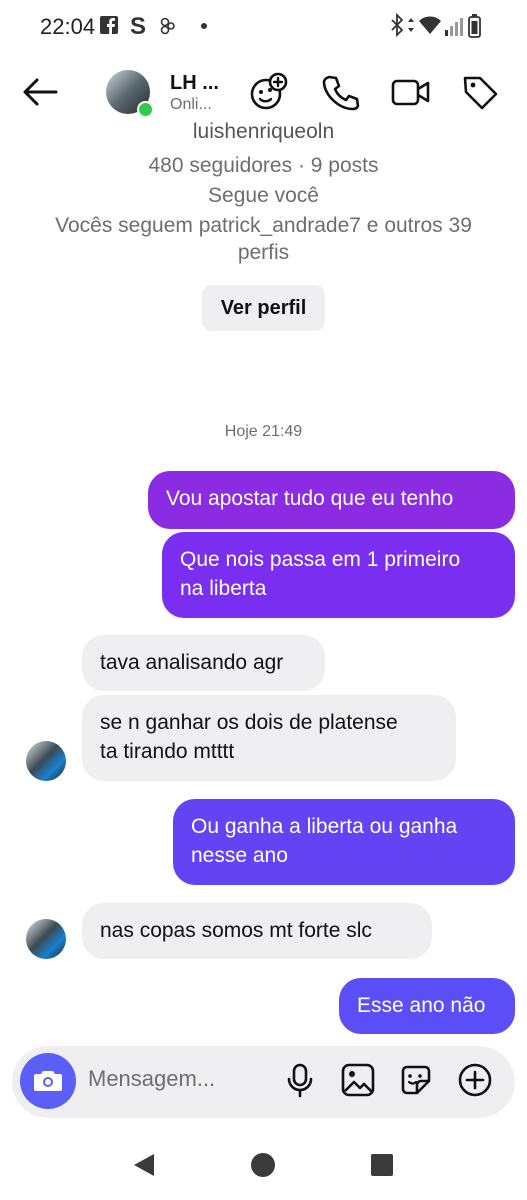 Image resolution: width=527 pixels, height=1200 pixels. I want to click on camera-icon, so click(48, 1081).